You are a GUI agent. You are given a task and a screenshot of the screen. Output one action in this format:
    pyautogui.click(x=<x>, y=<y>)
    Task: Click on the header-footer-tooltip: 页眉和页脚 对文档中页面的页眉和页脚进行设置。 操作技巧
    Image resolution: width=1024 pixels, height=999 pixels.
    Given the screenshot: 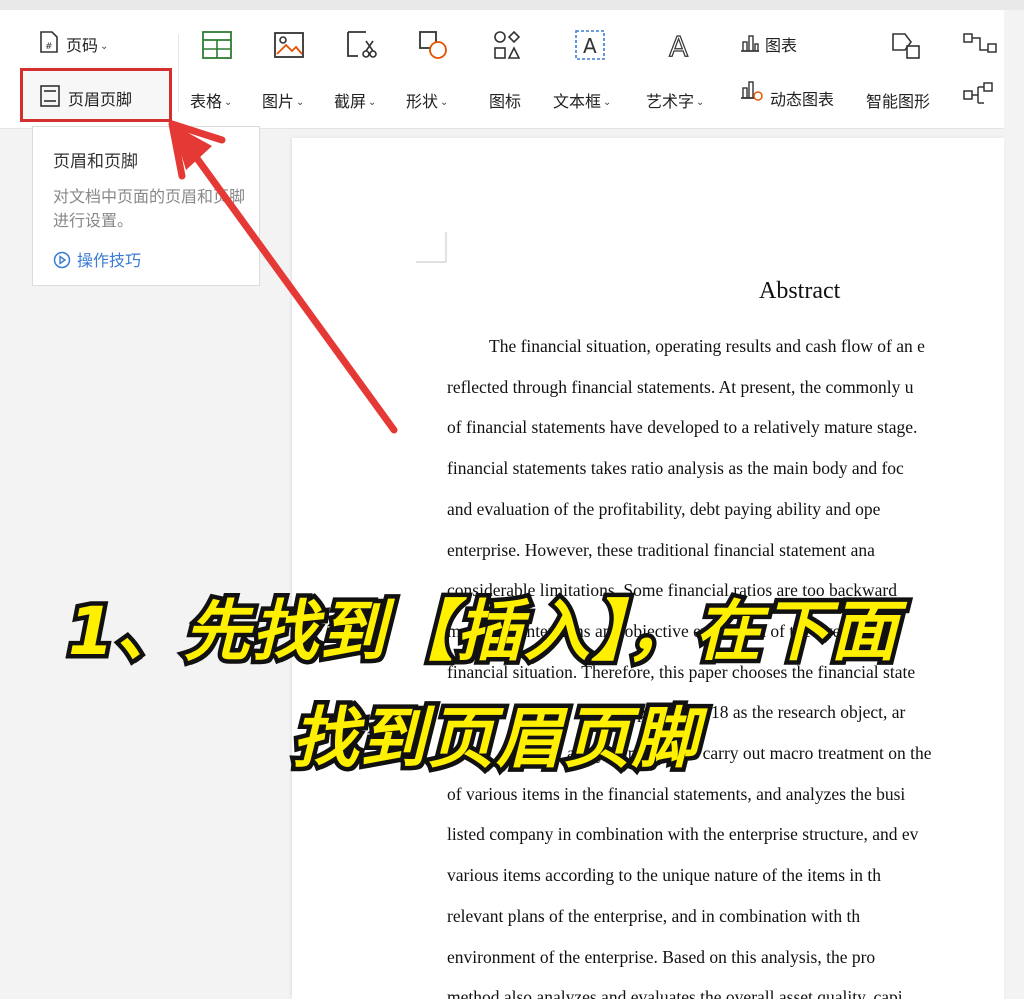 What is the action you would take?
    pyautogui.click(x=146, y=206)
    